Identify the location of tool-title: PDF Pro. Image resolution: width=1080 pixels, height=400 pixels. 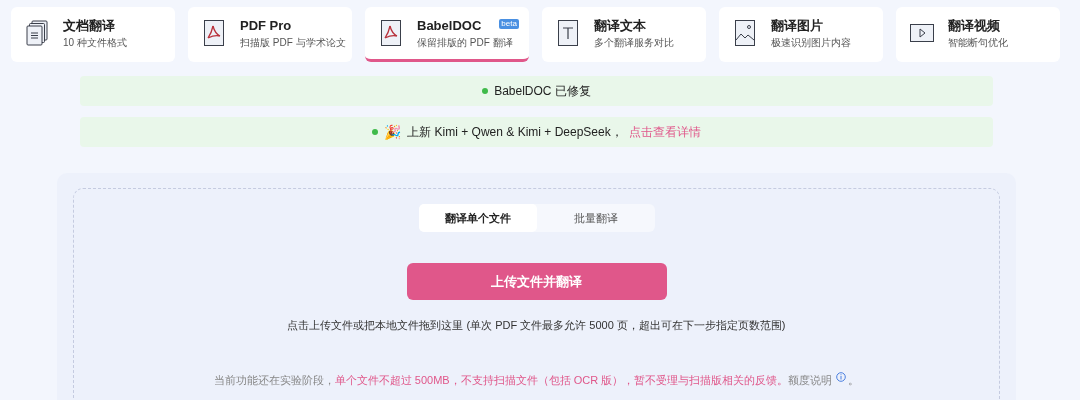
(266, 25).